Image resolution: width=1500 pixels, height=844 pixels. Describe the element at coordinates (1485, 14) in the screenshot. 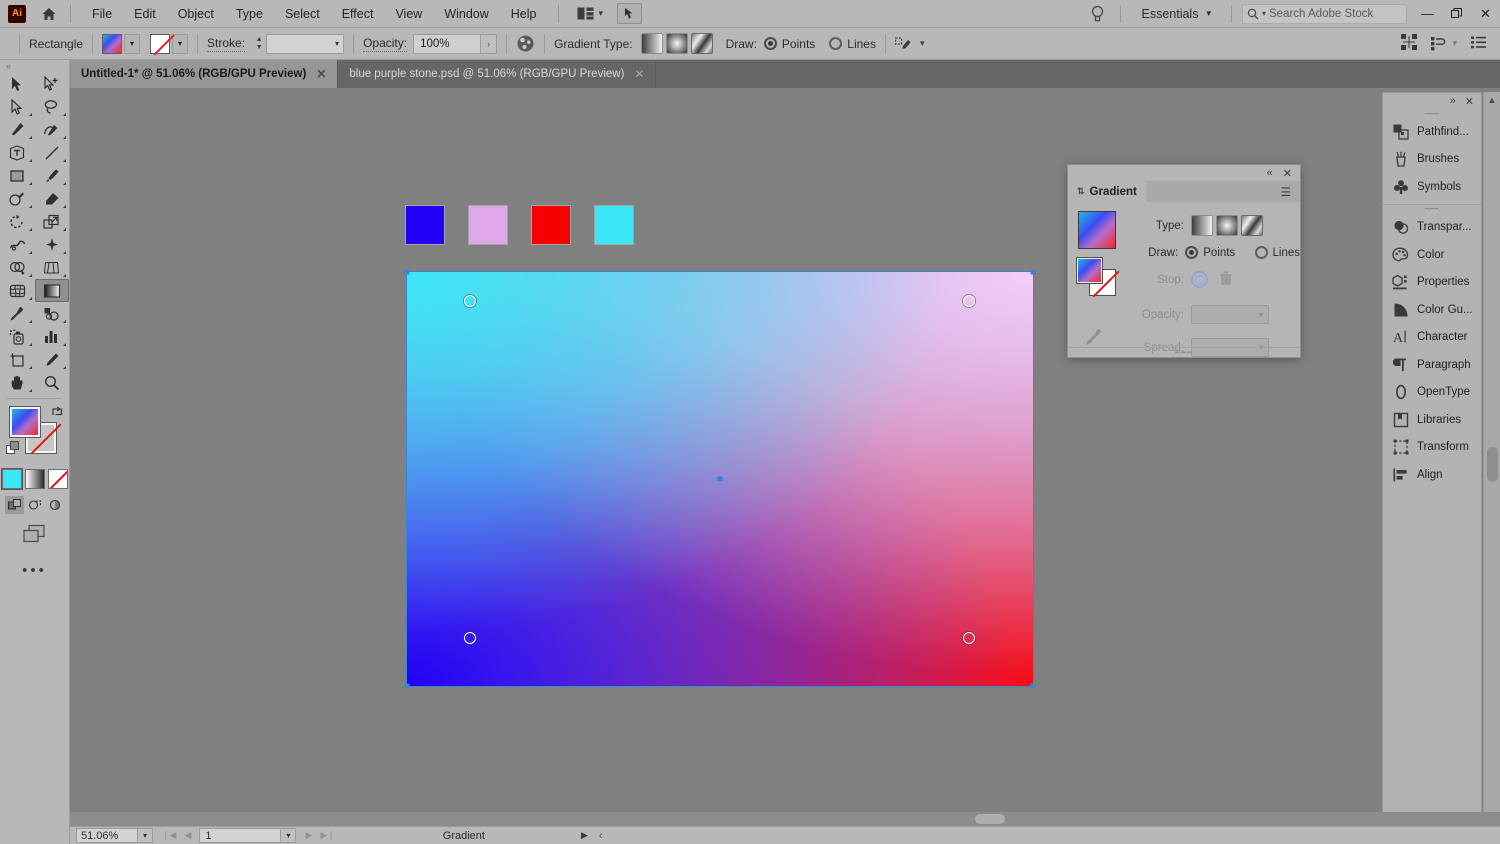

I see `close-button: ✕` at that location.